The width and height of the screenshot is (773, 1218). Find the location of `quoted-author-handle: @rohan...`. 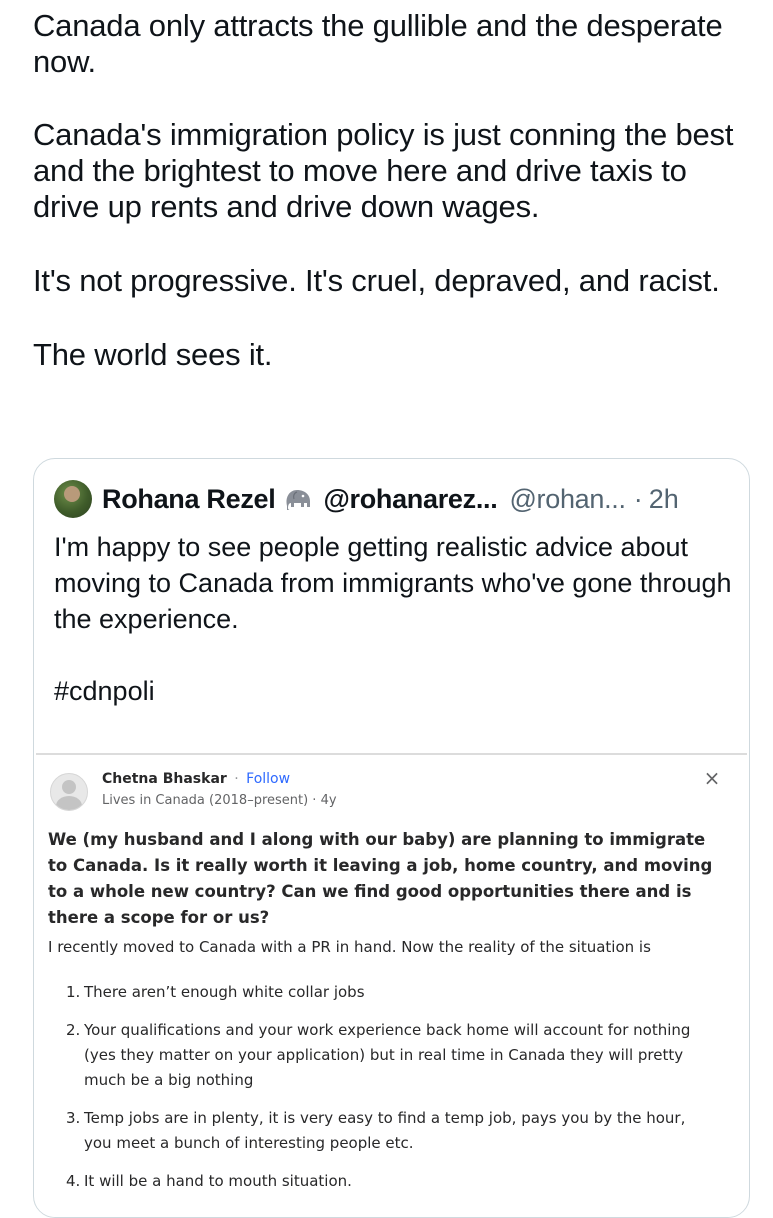

quoted-author-handle: @rohan... is located at coordinates (567, 499).